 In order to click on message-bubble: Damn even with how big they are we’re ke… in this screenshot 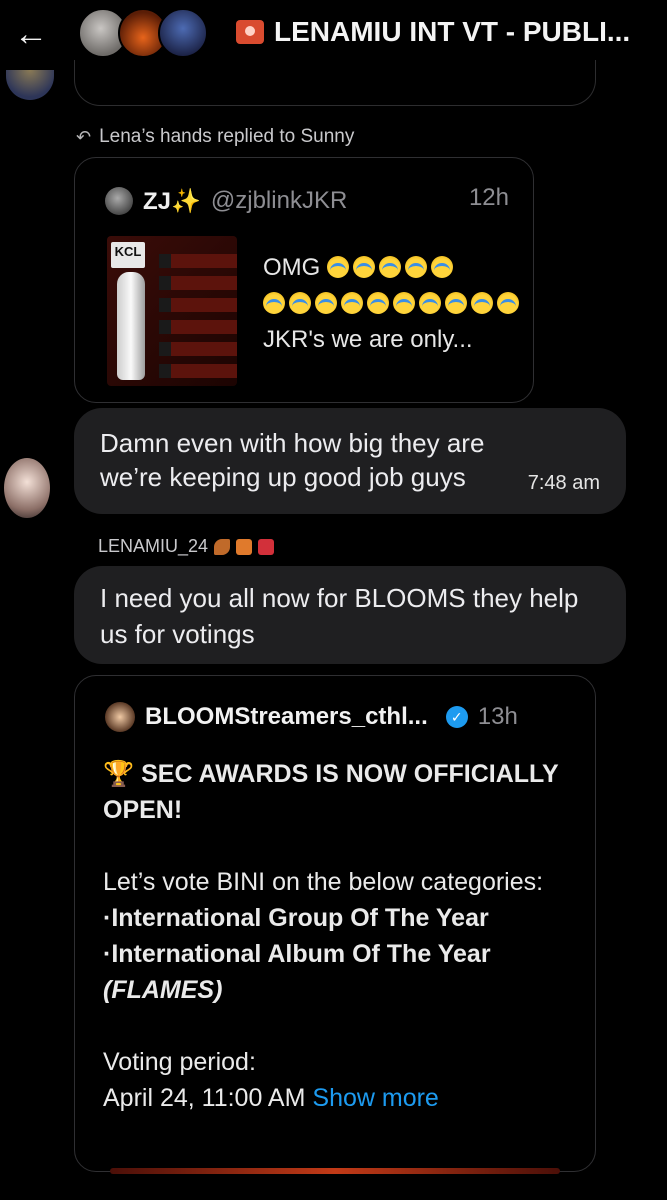, I will do `click(350, 461)`.